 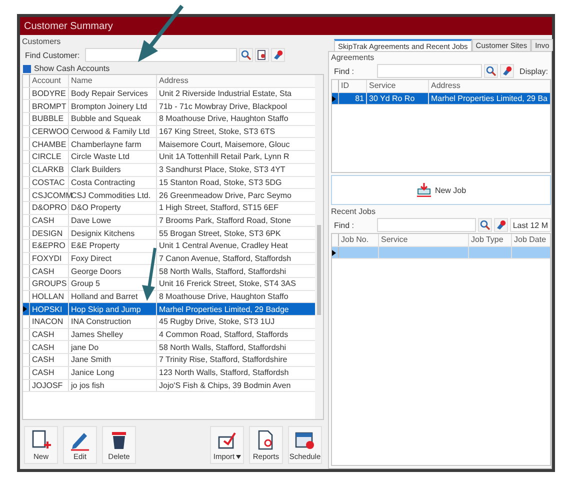 I want to click on table-row: CERWOO Cerwood & Family Ltd 167 King Street, Stoke, ST3 6TS, so click(x=169, y=132).